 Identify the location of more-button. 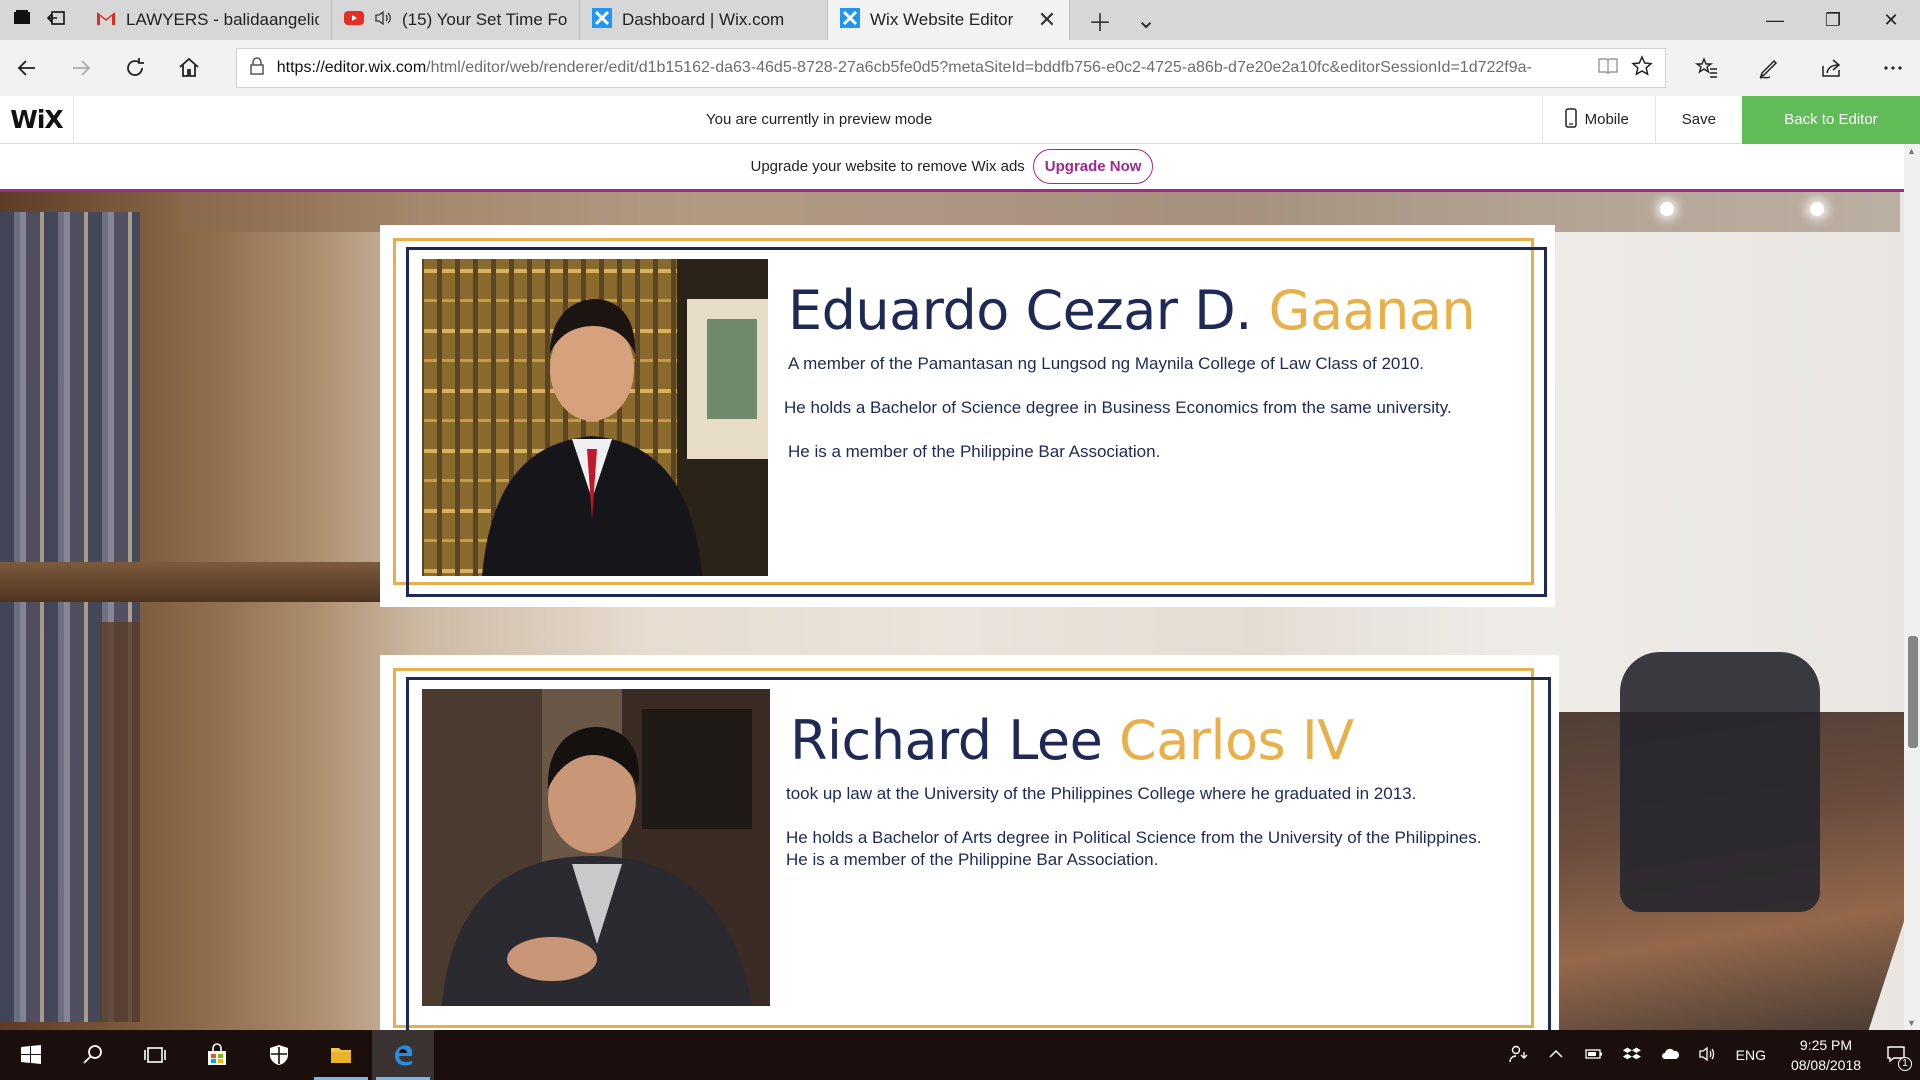
(1893, 68).